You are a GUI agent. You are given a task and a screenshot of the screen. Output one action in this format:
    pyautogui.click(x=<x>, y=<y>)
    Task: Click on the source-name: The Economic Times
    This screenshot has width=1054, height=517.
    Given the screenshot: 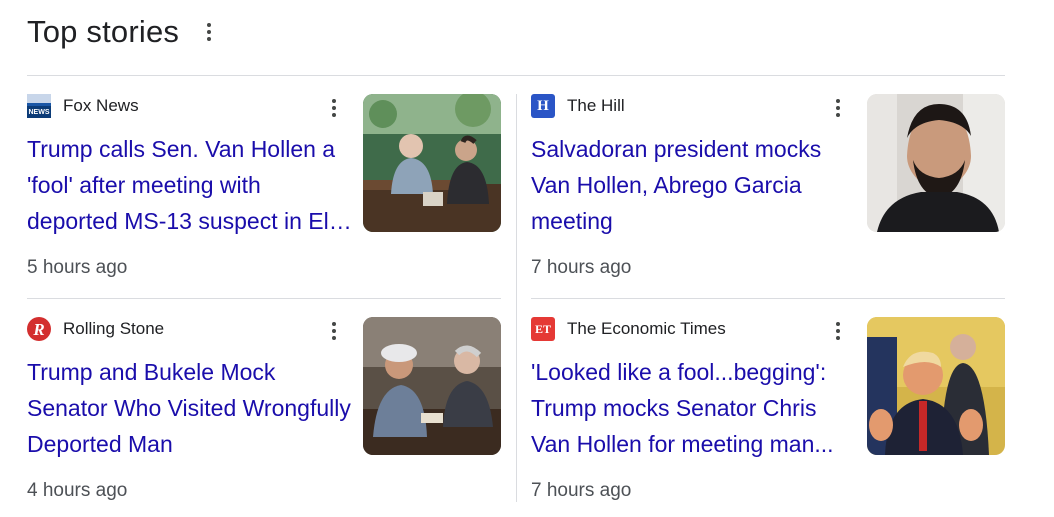 What is the action you would take?
    pyautogui.click(x=646, y=329)
    